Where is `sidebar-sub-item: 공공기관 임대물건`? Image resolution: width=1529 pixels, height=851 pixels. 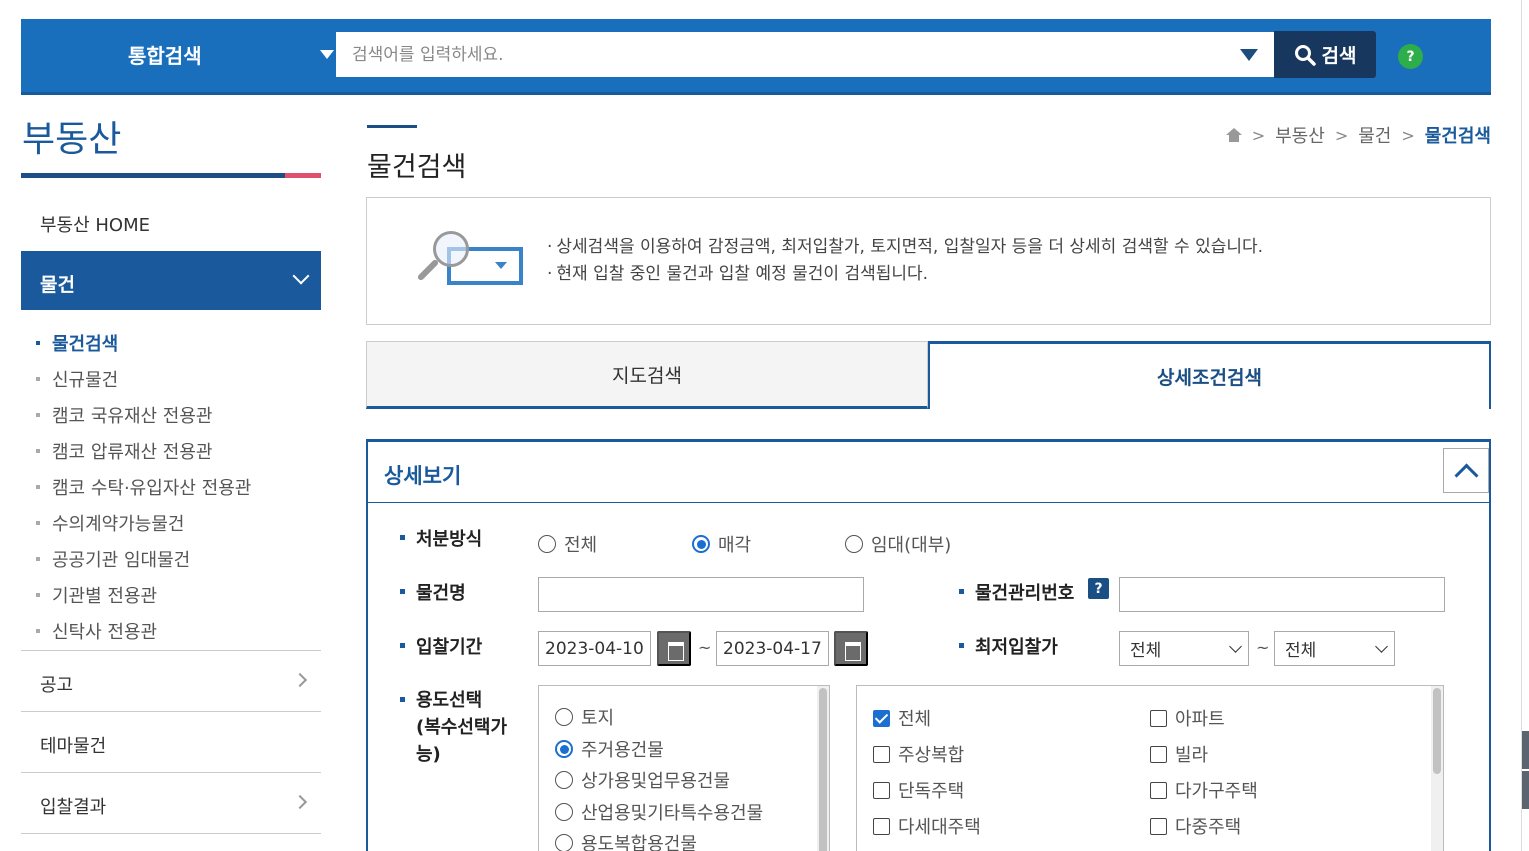 sidebar-sub-item: 공공기관 임대물건 is located at coordinates (143, 559).